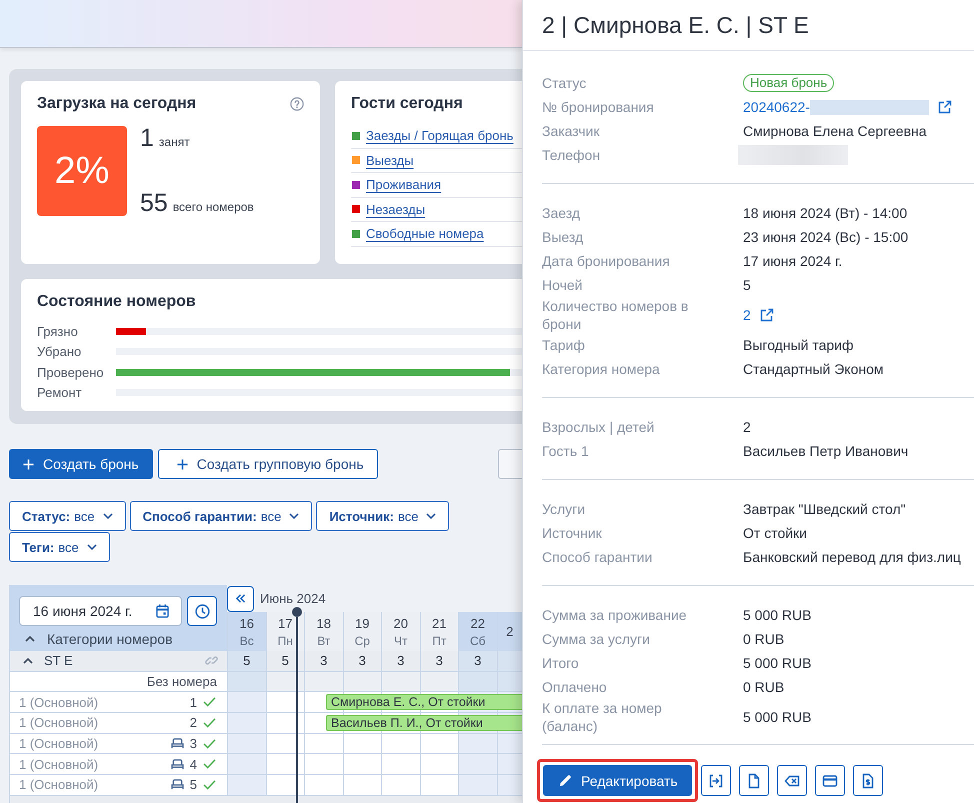  What do you see at coordinates (407, 103) in the screenshot?
I see `card-title: Гости сегодня` at bounding box center [407, 103].